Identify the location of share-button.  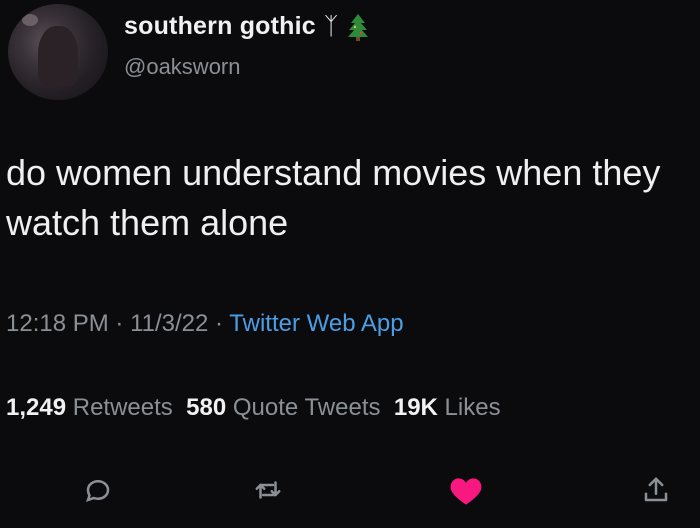
(656, 490).